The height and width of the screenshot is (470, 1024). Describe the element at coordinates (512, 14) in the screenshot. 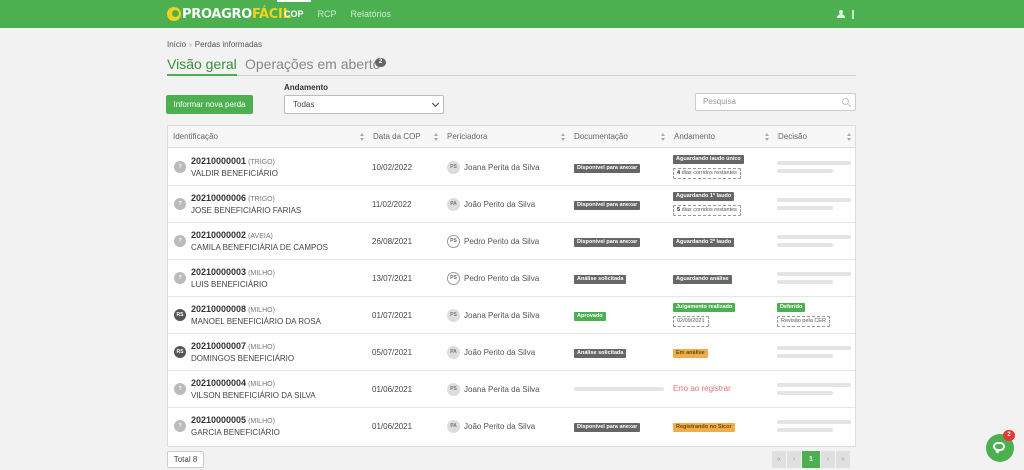

I see `top-bar: PROAGROFÁCIL COP RCP Relatórios` at that location.